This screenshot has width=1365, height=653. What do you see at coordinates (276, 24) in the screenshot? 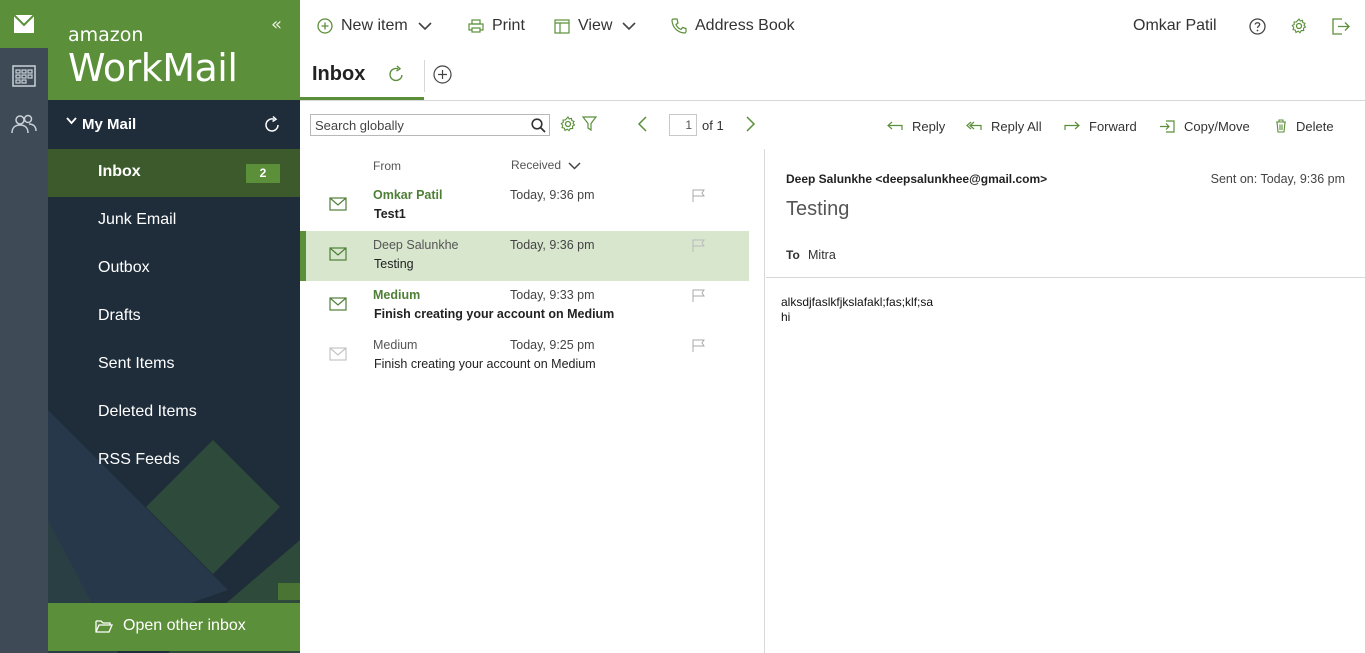
I see `collapse-sidebar-button: «` at bounding box center [276, 24].